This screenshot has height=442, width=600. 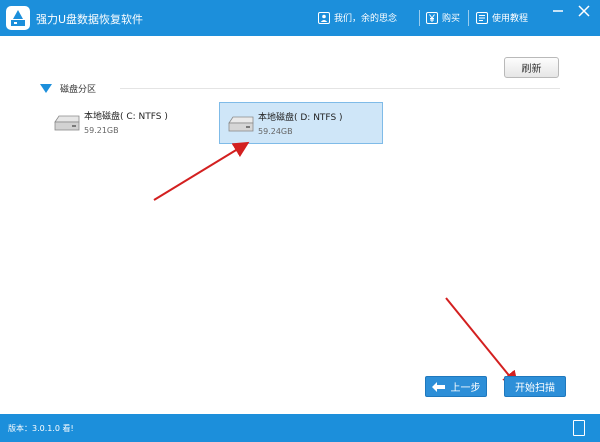 I want to click on previous-step-button: 上一步, so click(x=456, y=386).